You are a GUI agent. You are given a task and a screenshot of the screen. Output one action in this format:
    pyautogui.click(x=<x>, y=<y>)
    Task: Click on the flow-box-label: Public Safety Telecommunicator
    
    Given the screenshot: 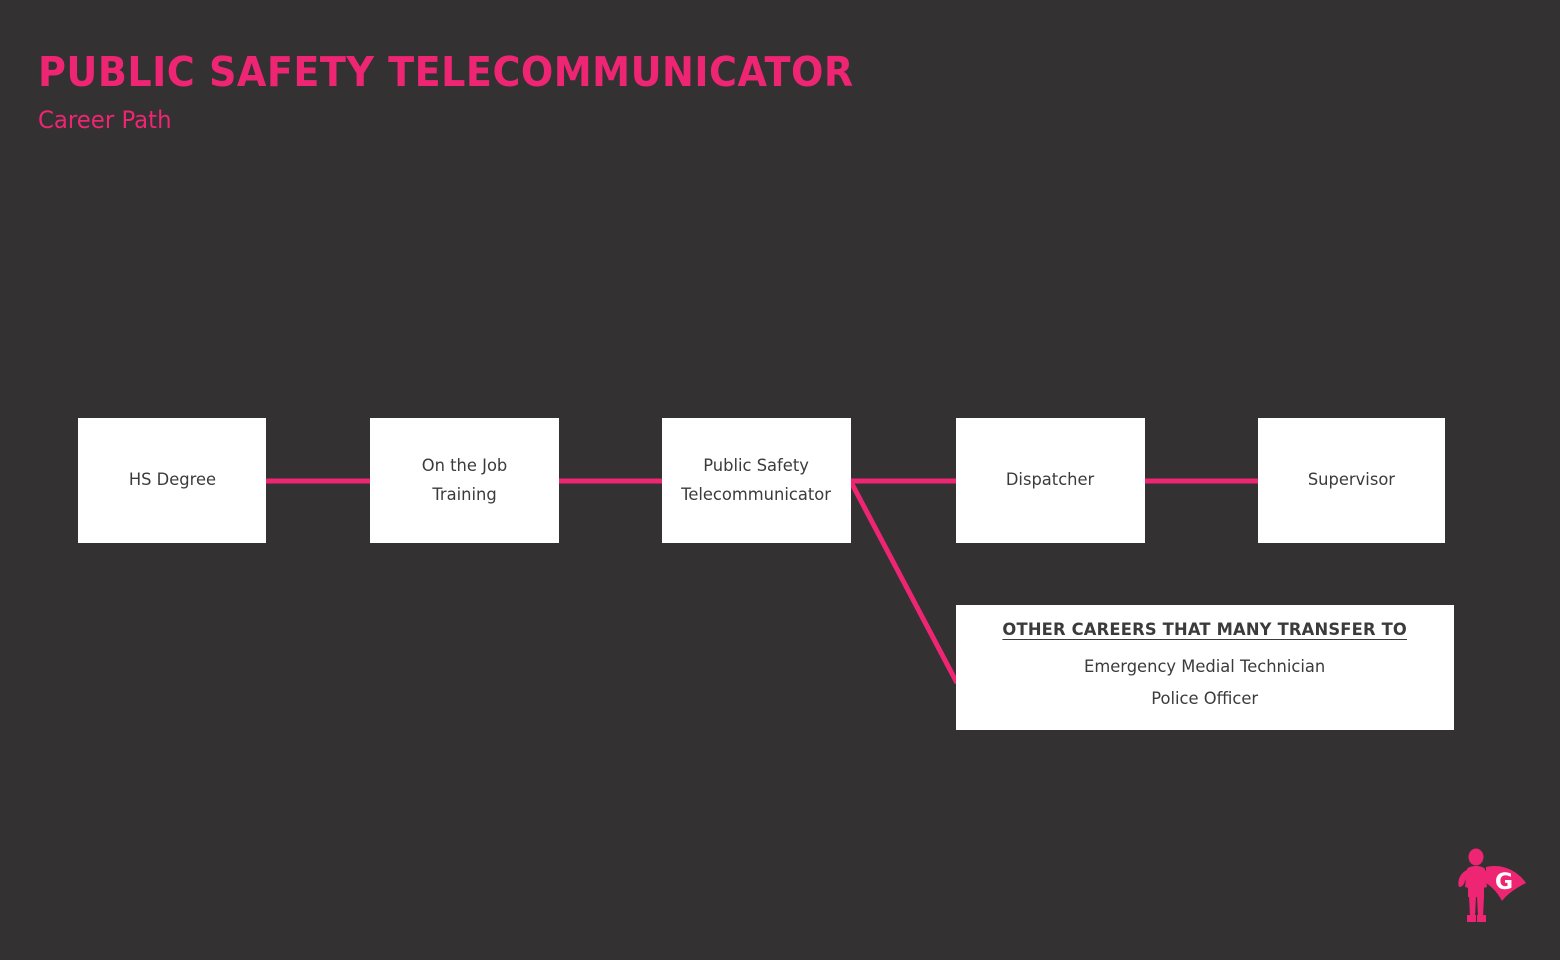 What is the action you would take?
    pyautogui.click(x=757, y=480)
    